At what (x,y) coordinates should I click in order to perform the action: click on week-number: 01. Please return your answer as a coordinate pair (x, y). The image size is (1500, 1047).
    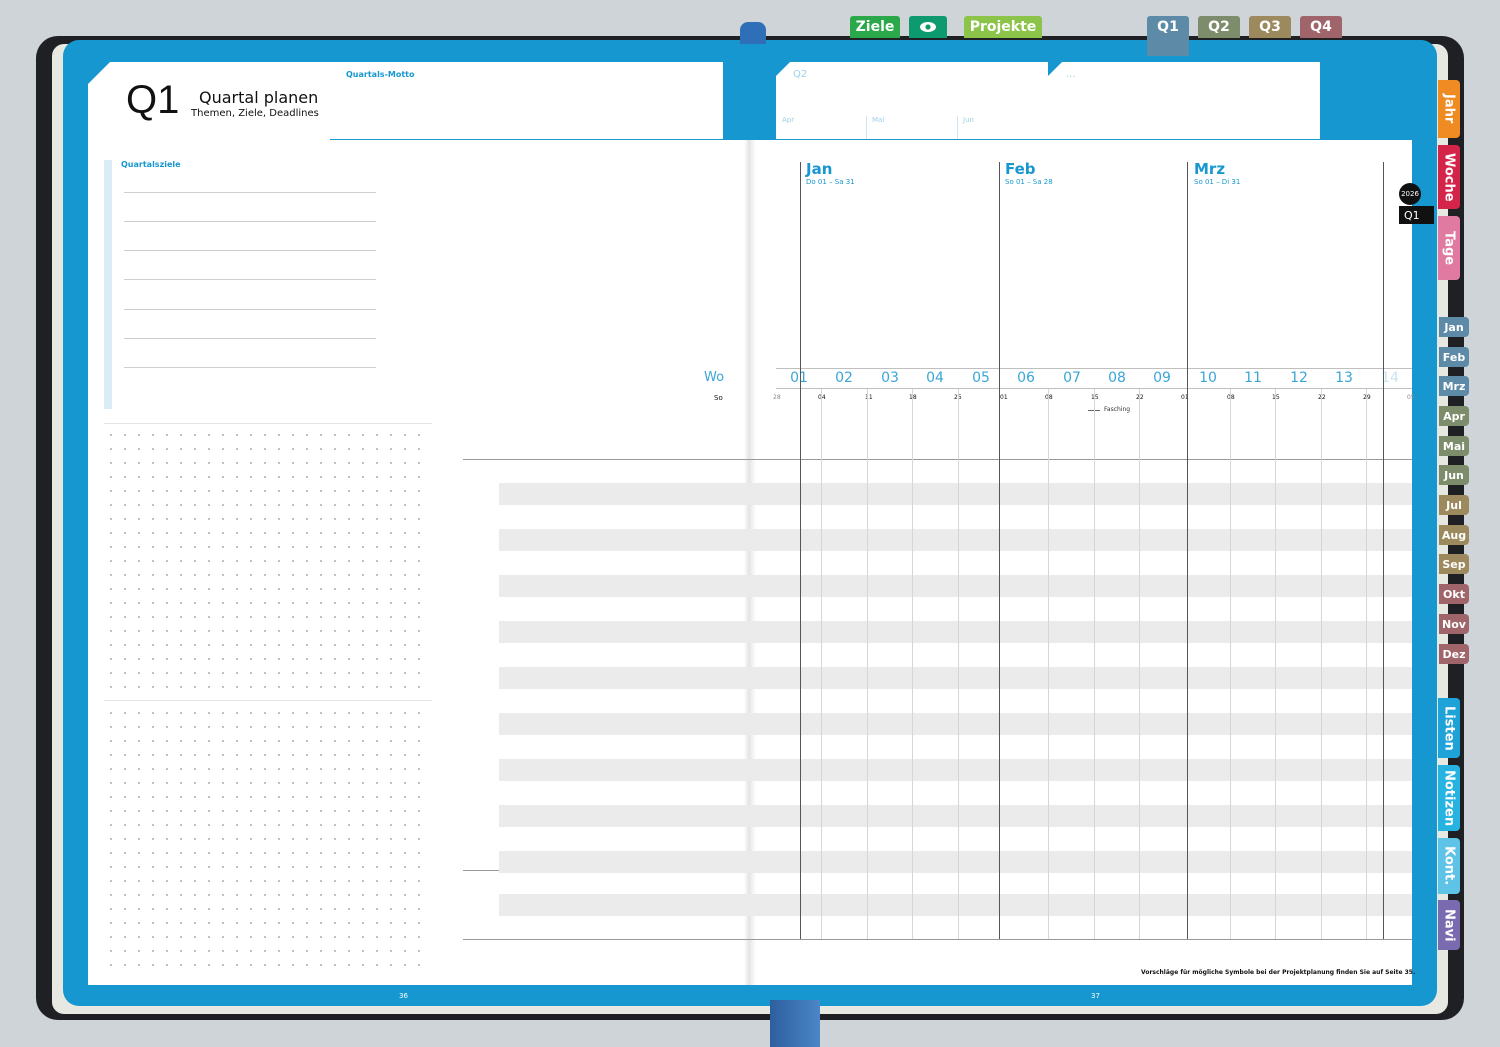
    Looking at the image, I should click on (799, 378).